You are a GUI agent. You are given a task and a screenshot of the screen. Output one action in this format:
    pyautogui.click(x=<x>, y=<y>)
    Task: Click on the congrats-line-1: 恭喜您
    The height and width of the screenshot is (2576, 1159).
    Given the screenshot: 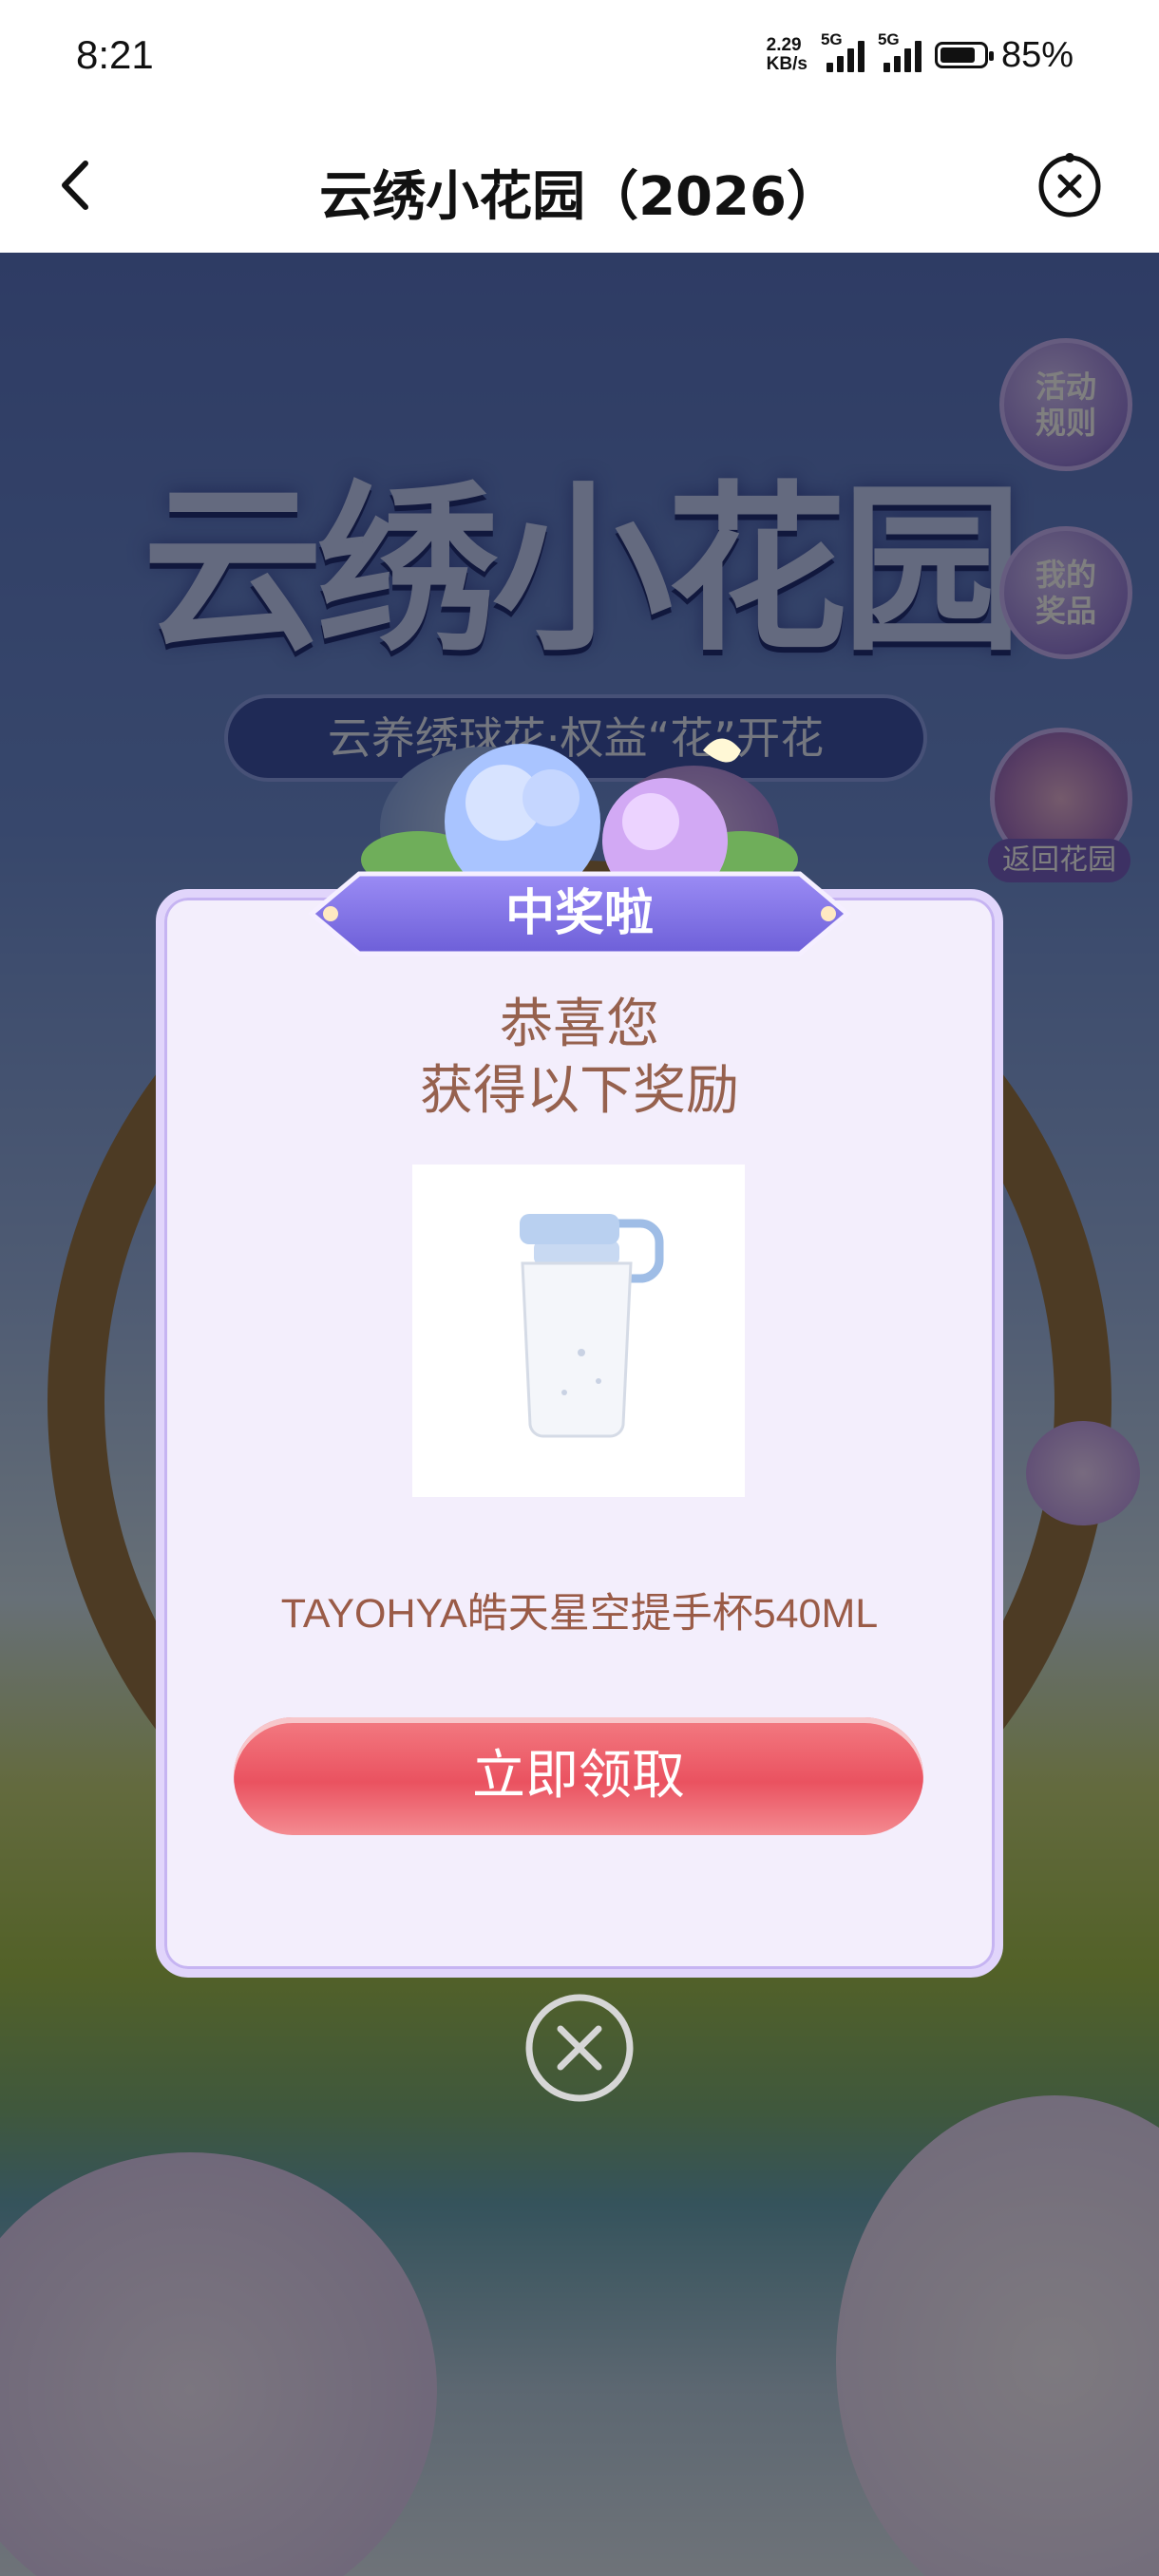 What is the action you would take?
    pyautogui.click(x=579, y=1024)
    